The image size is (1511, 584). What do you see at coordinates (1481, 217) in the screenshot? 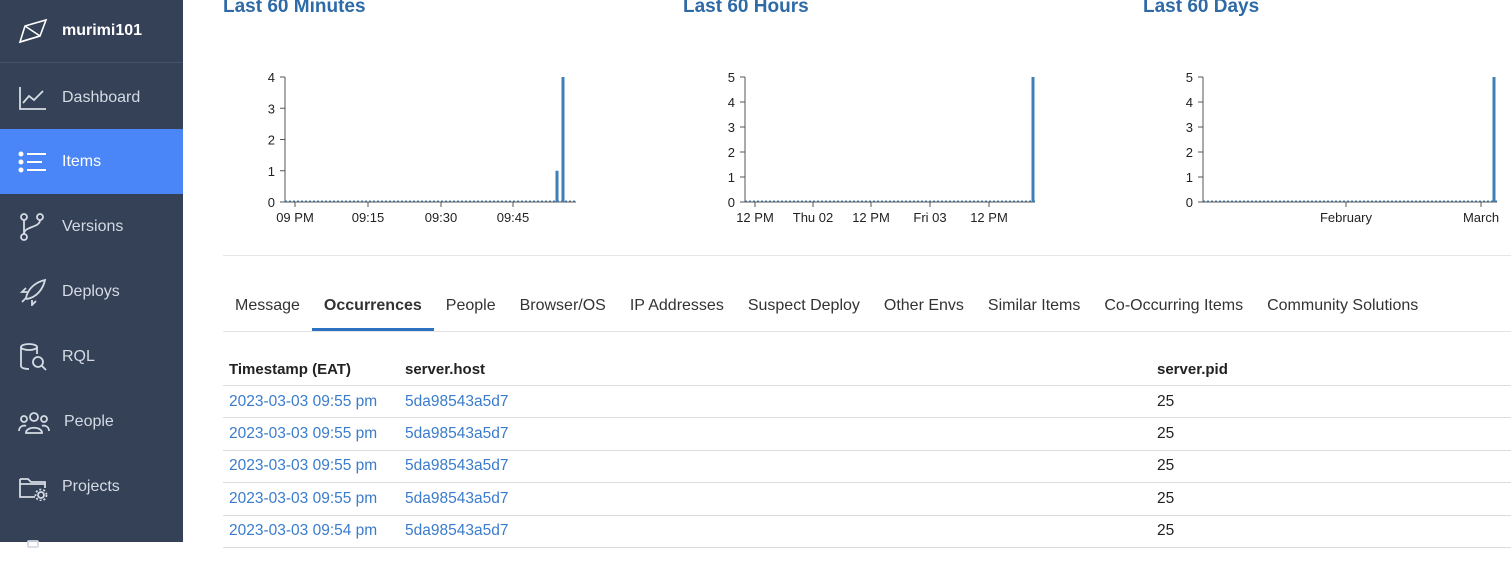
I see `x-tick-label: March` at bounding box center [1481, 217].